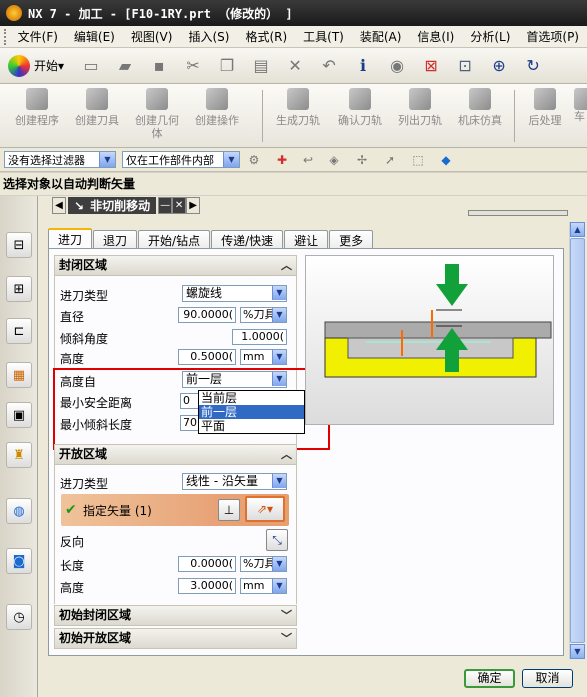 Image resolution: width=587 pixels, height=697 pixels. What do you see at coordinates (152, 36) in the screenshot?
I see `menu-view: 视图(V)` at bounding box center [152, 36].